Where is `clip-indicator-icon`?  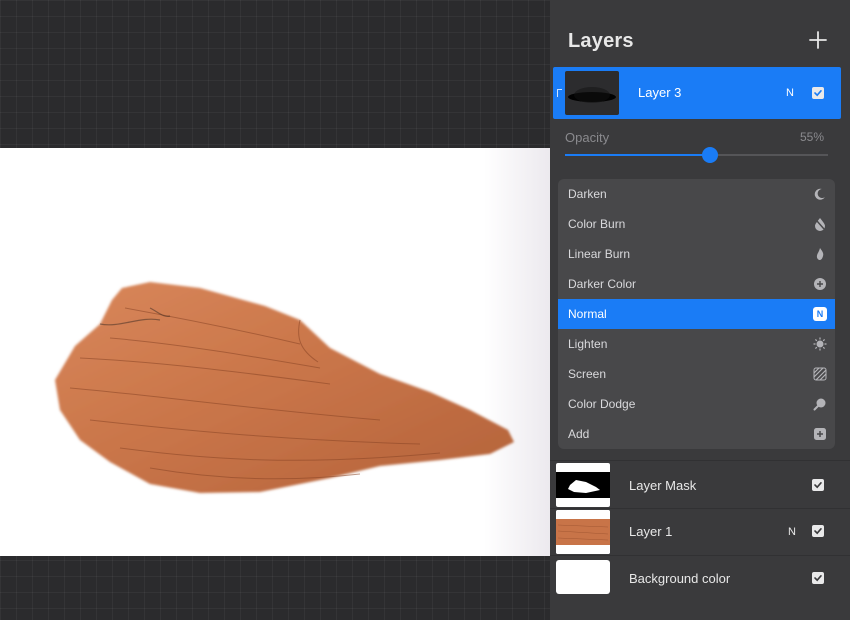 clip-indicator-icon is located at coordinates (559, 93).